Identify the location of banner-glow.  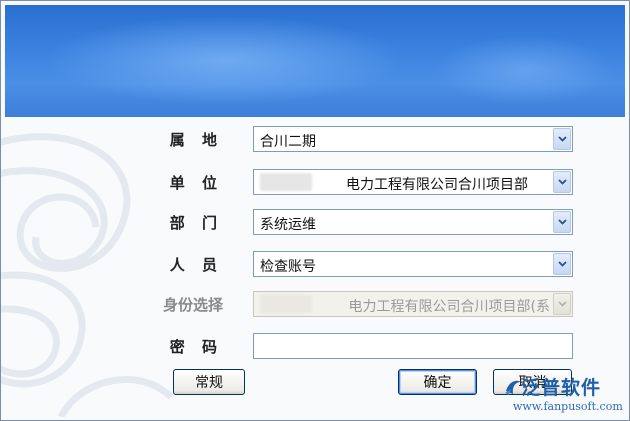
(225, 60).